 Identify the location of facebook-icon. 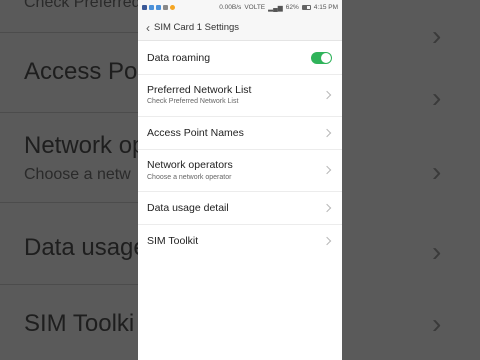
(144, 7).